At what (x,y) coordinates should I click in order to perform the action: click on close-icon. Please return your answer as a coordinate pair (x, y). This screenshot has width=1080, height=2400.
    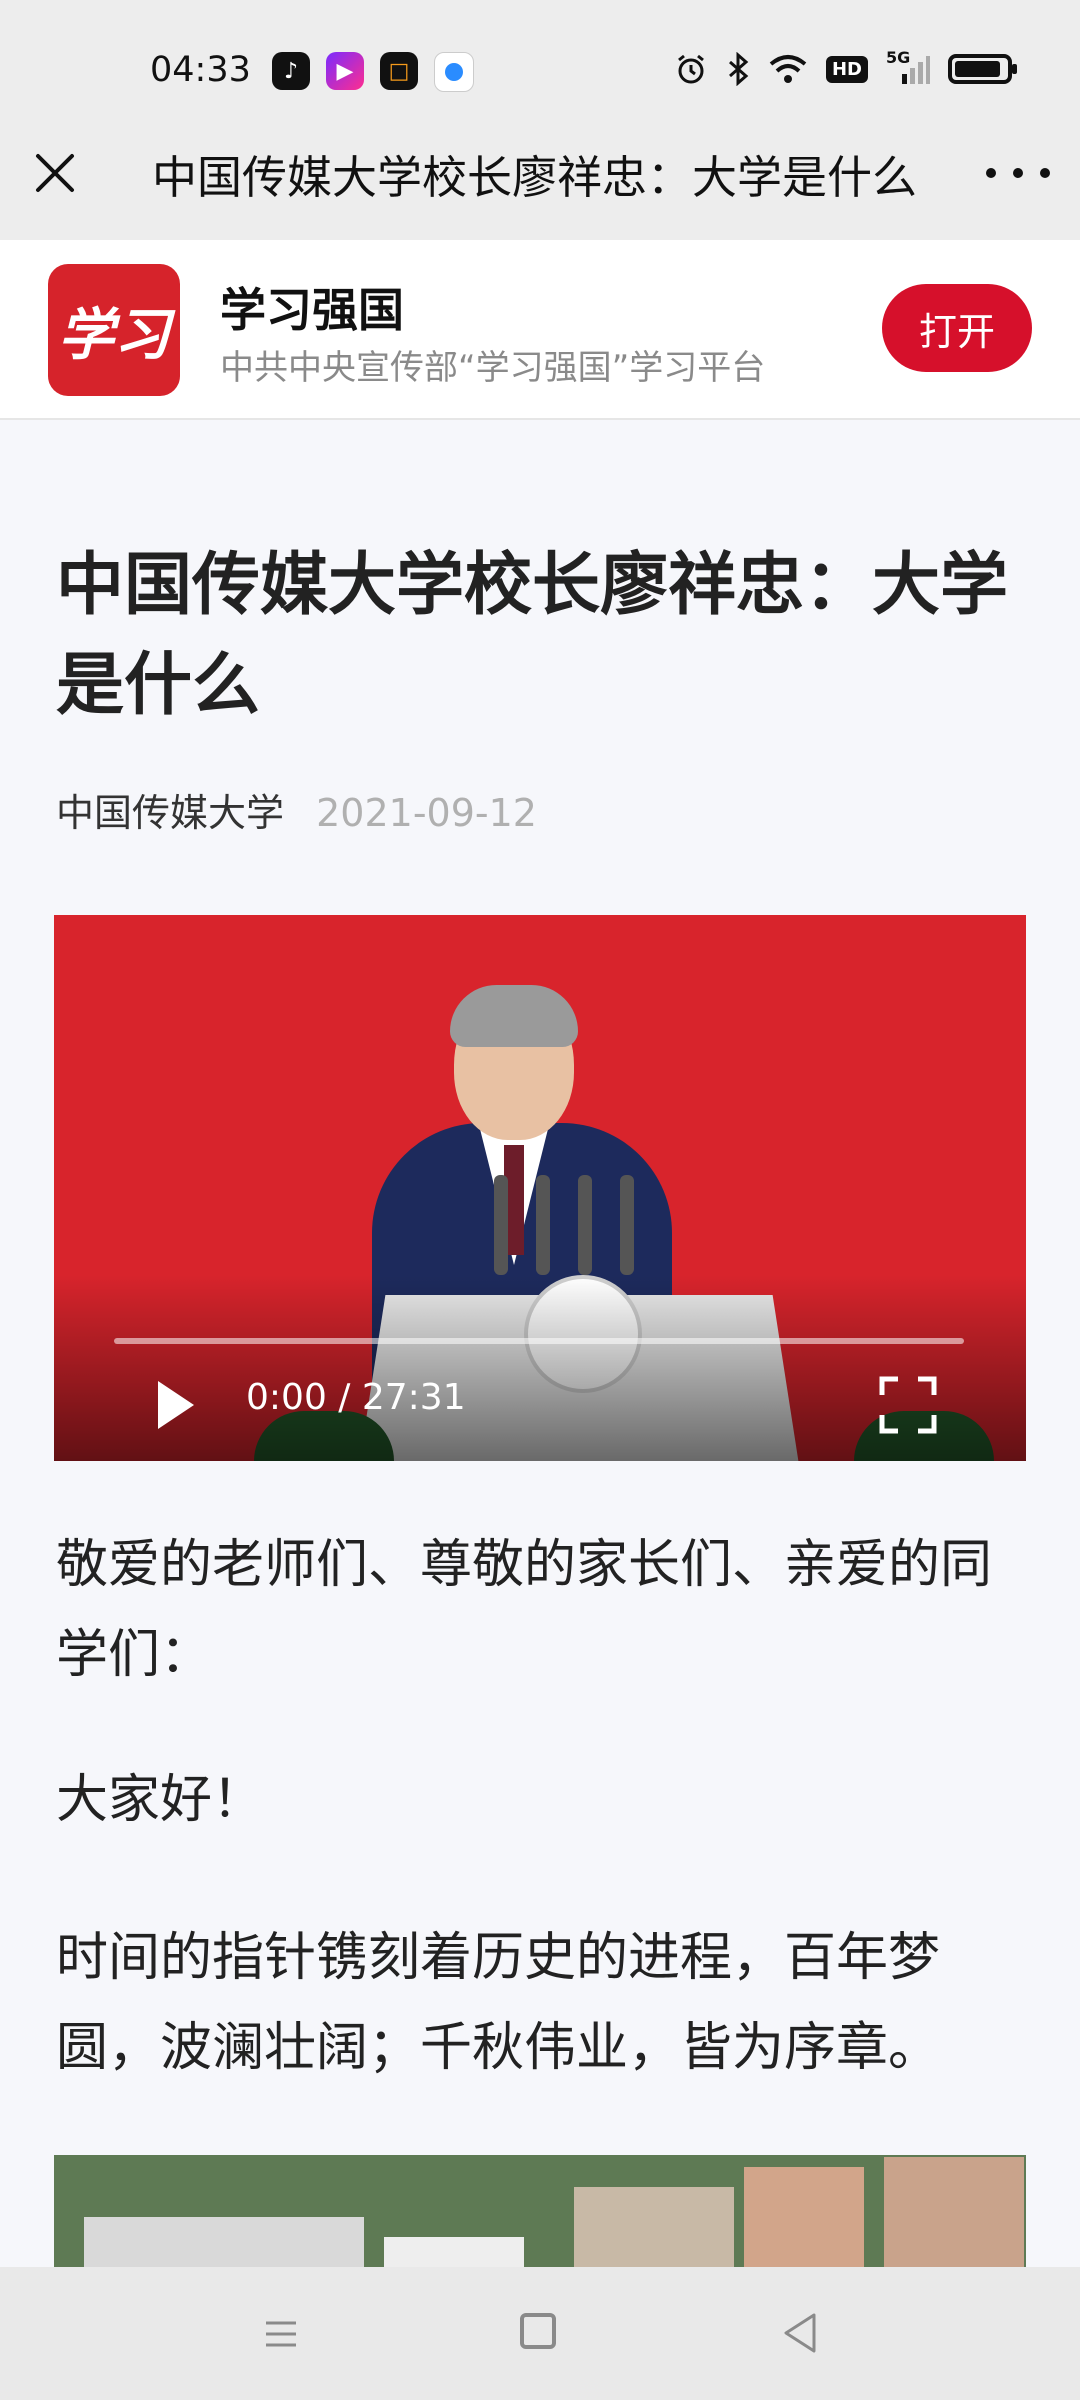
    Looking at the image, I should click on (55, 173).